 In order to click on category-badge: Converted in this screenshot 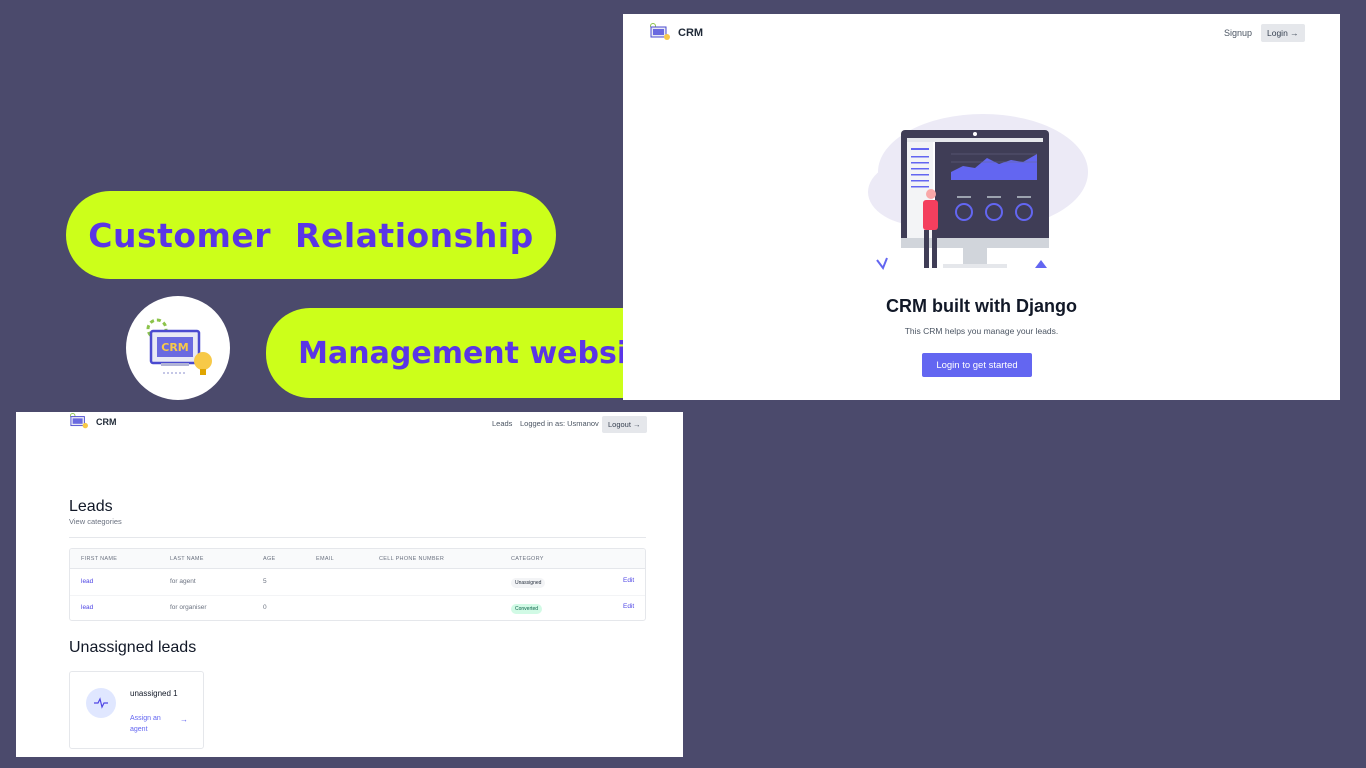, I will do `click(527, 609)`.